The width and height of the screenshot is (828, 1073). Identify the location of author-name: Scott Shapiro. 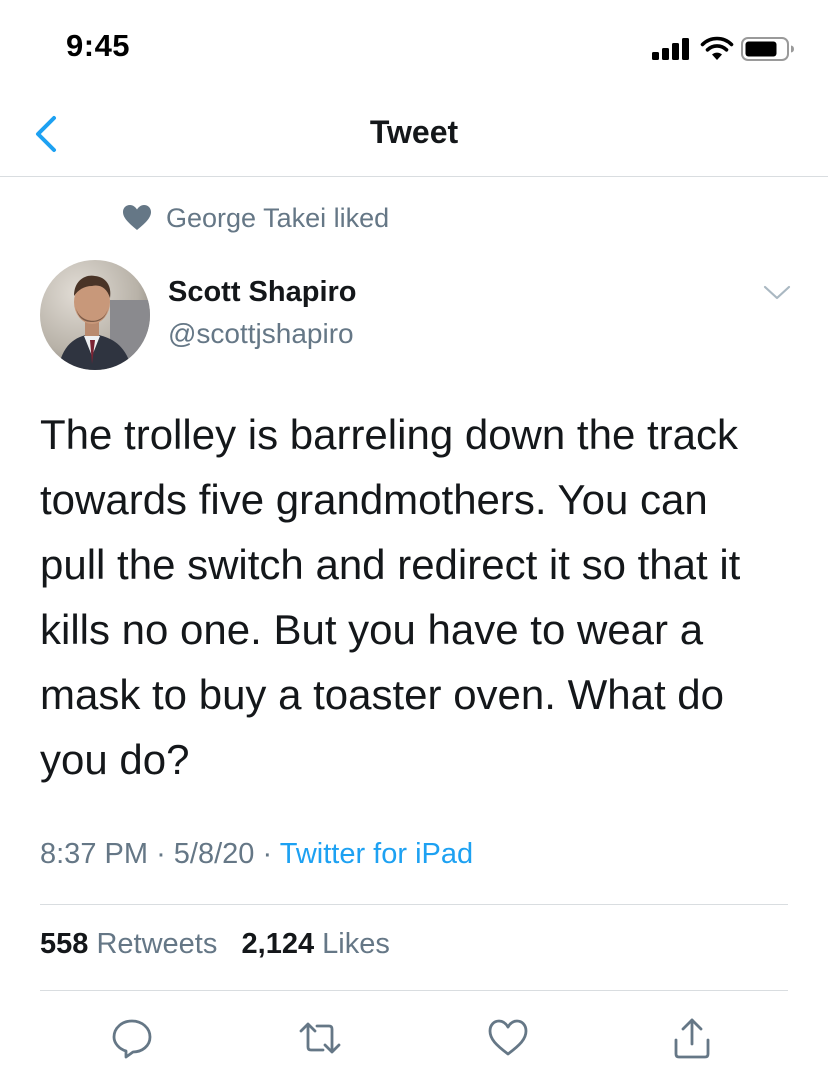
(262, 292).